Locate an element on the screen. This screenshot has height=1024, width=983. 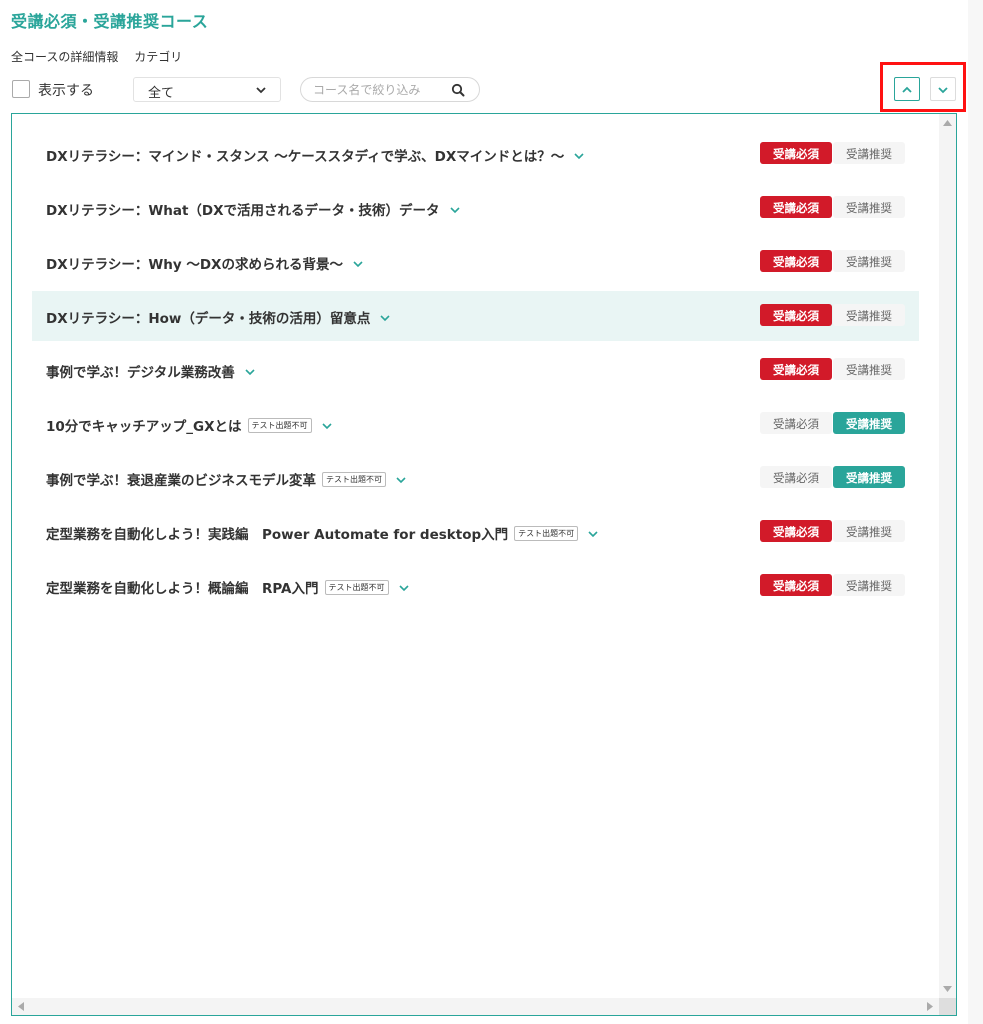
course-title-text: DXリテラシー：Why ～DXの求められる背景～ is located at coordinates (194, 265).